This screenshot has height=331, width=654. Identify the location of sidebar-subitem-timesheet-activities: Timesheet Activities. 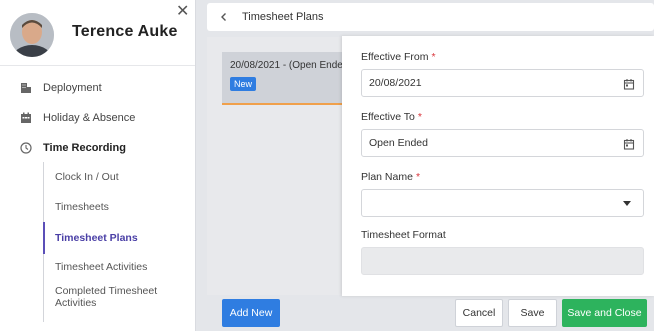
(119, 267).